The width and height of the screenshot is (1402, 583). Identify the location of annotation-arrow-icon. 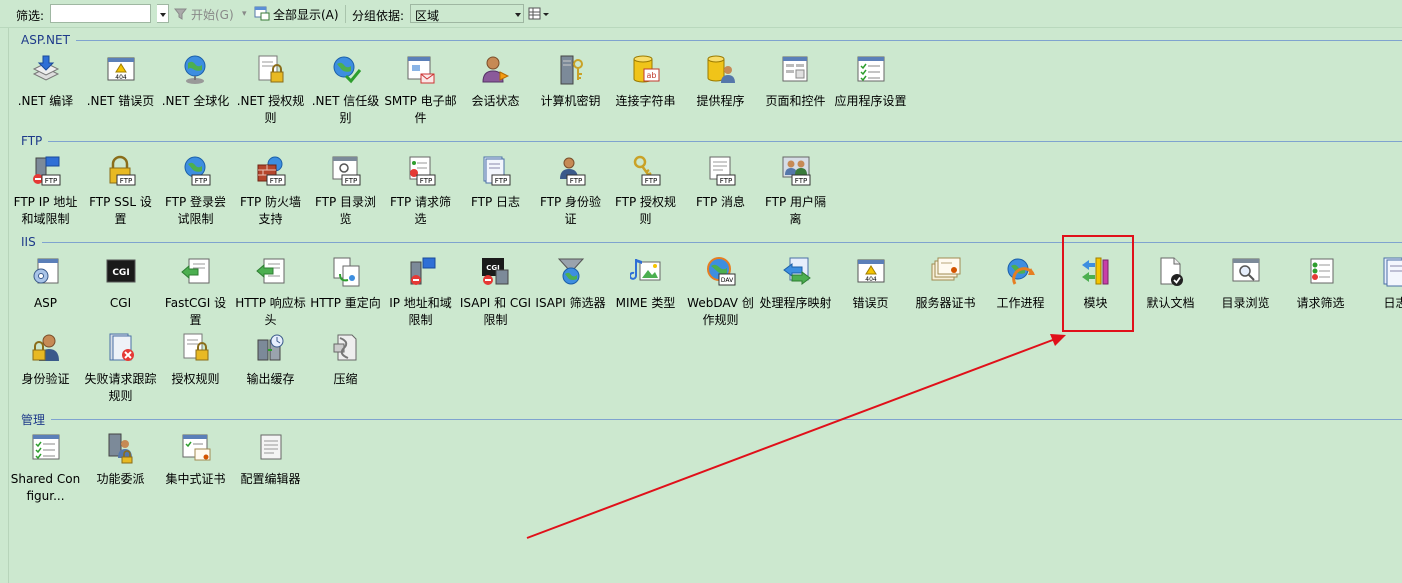
(796, 436).